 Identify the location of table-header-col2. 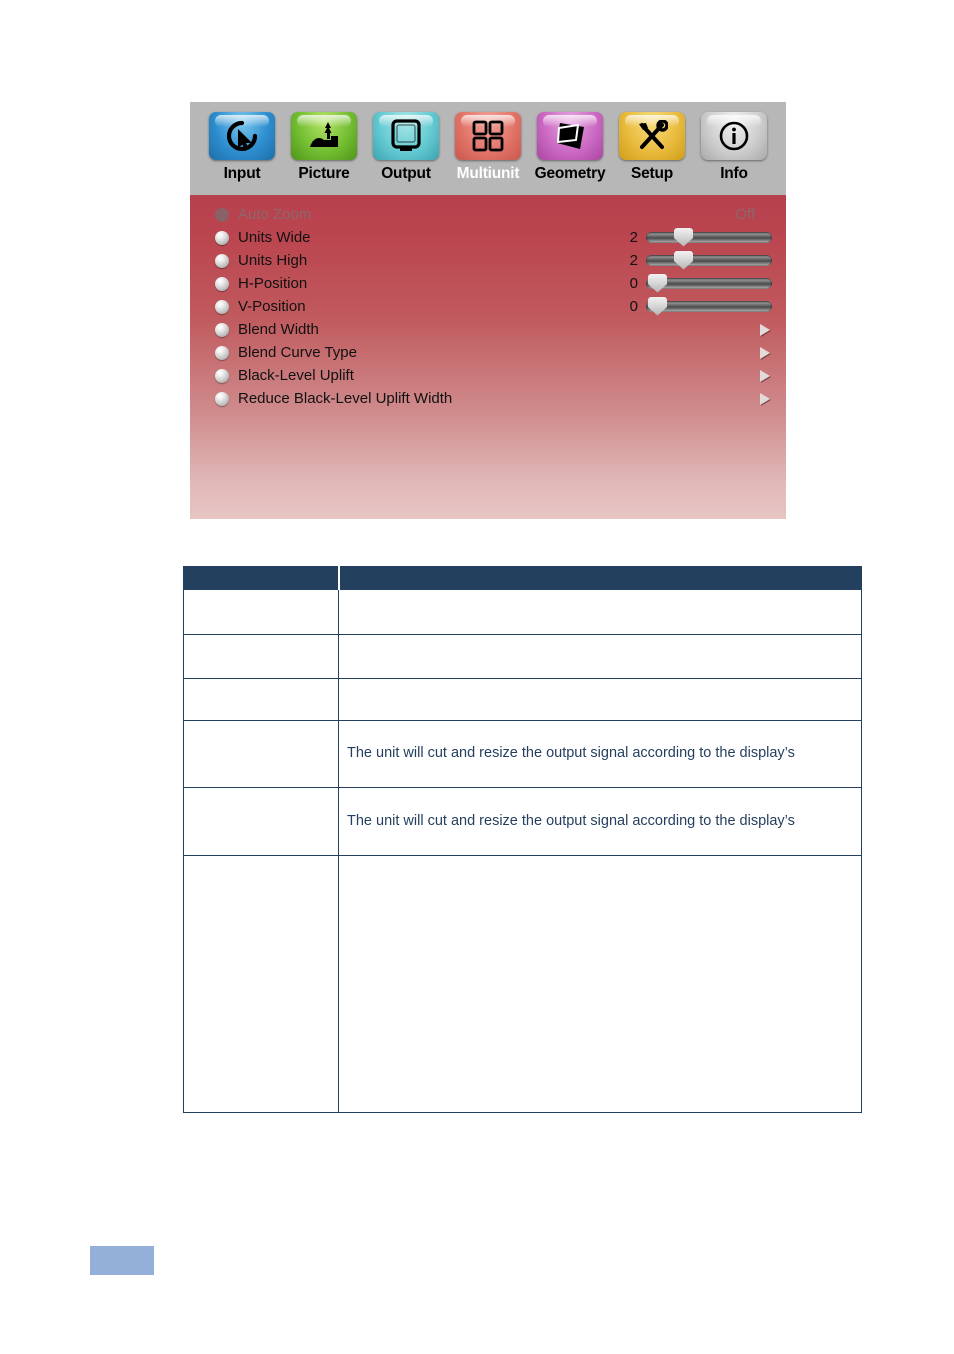
(599, 578).